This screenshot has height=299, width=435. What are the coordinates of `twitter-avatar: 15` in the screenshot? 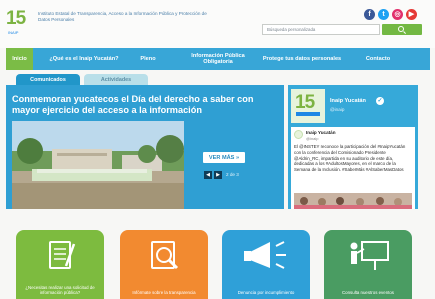 It's located at (308, 106).